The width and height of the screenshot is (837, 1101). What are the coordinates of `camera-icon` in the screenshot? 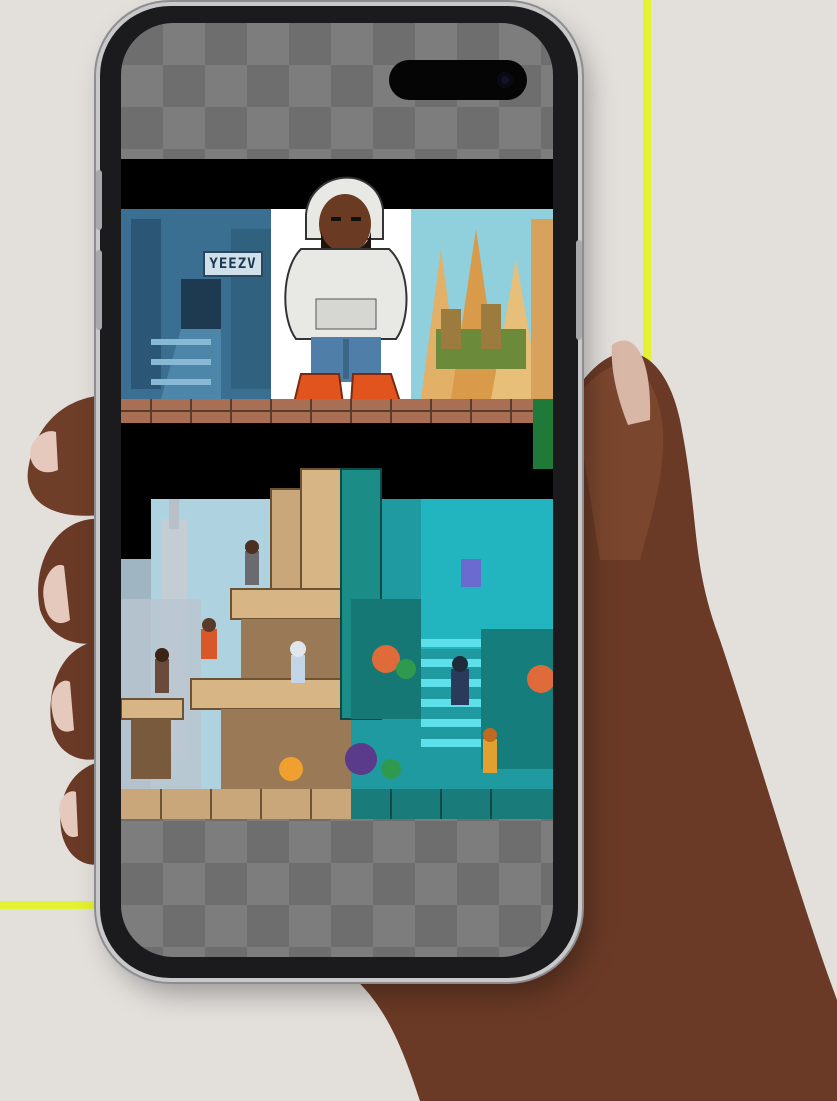 It's located at (505, 80).